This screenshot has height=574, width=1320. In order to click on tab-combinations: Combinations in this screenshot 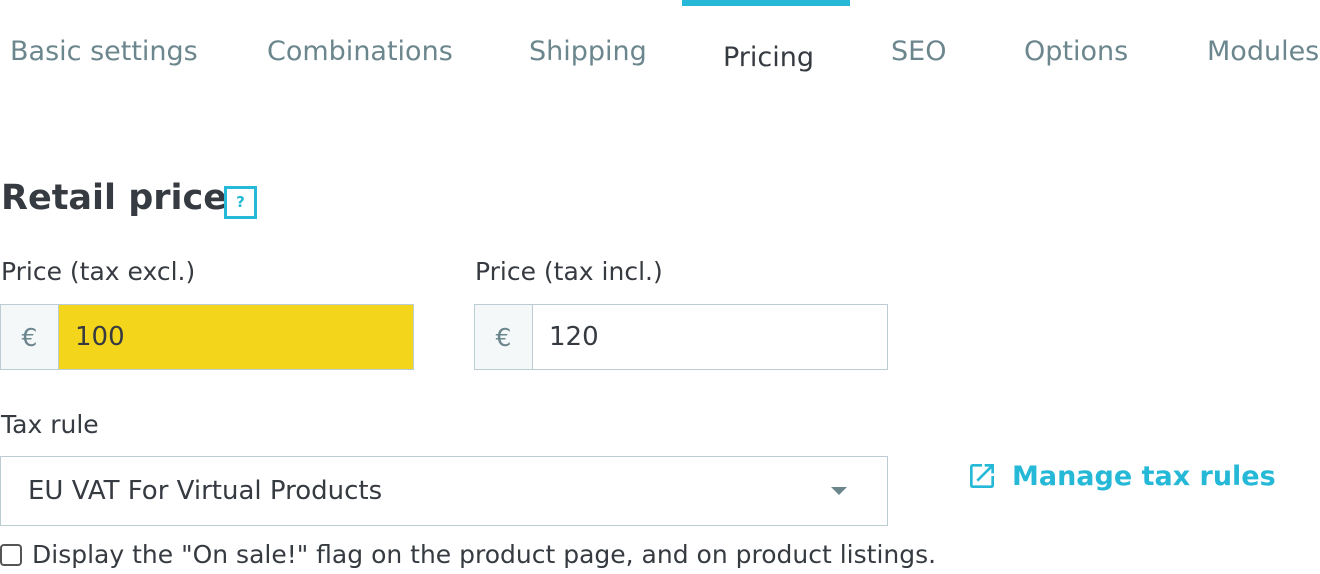, I will do `click(360, 51)`.